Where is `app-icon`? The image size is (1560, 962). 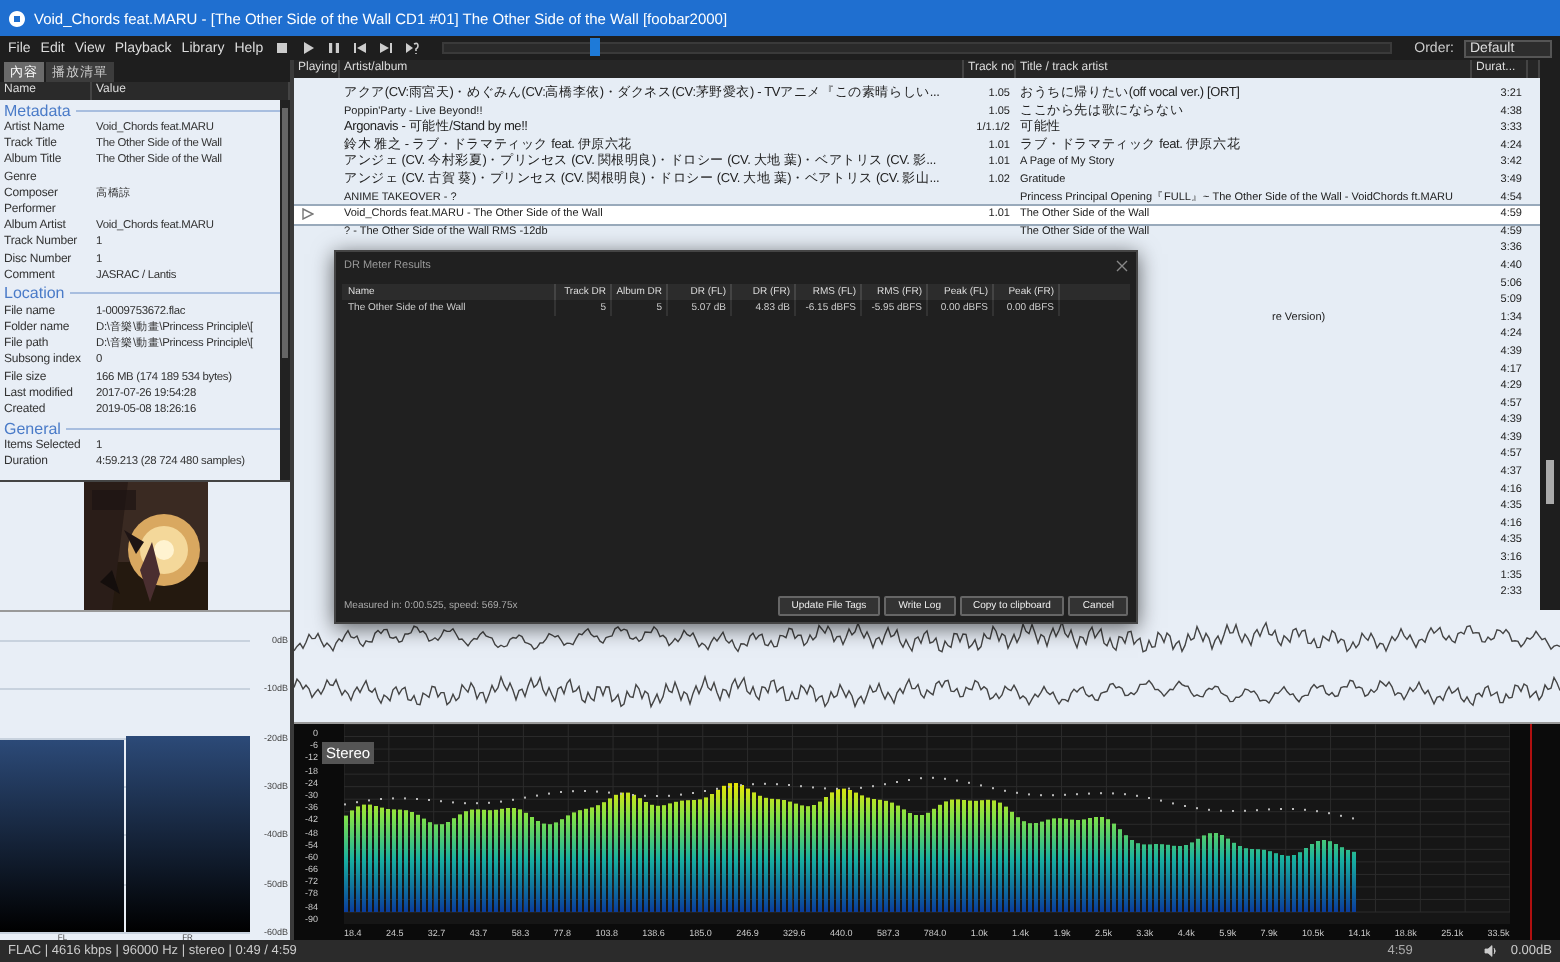
app-icon is located at coordinates (17, 18).